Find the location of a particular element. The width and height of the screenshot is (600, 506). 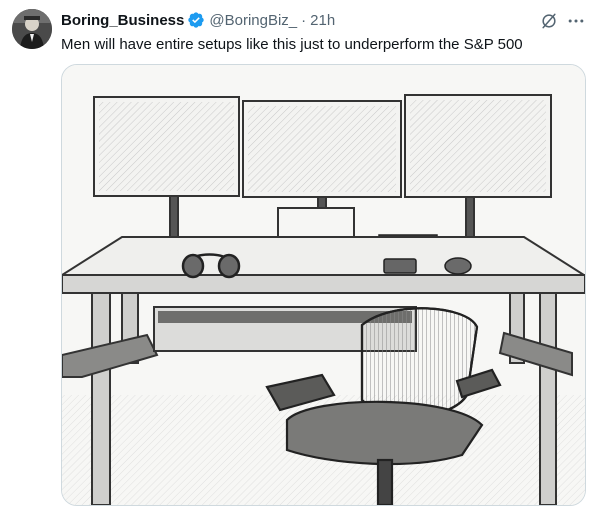

grok-icon is located at coordinates (549, 21).